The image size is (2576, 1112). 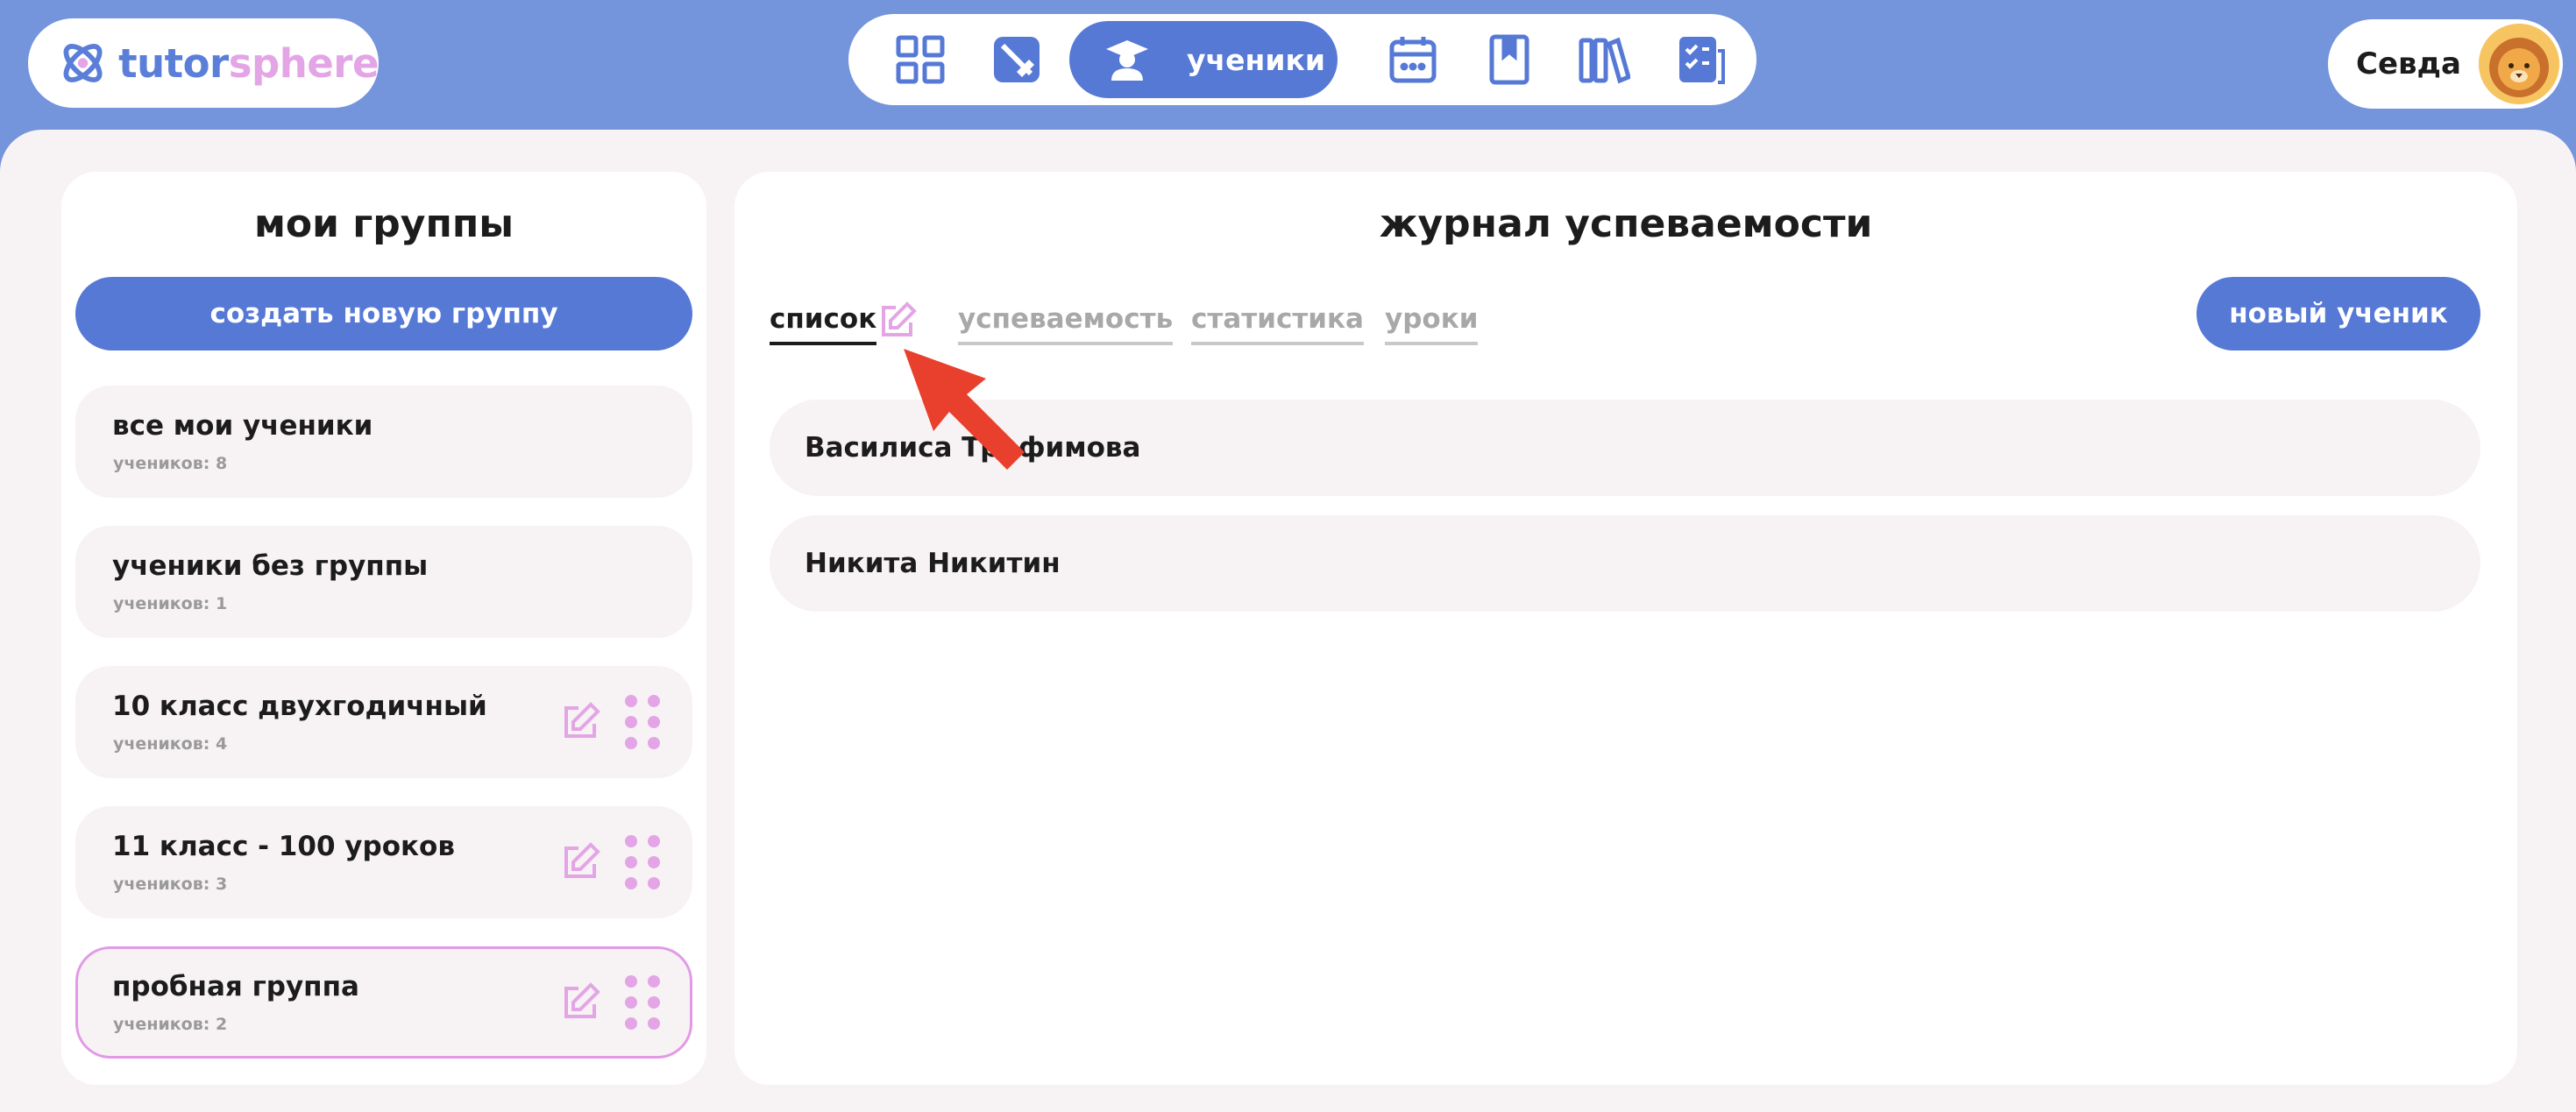 What do you see at coordinates (2408, 63) in the screenshot?
I see `user-name: Севда` at bounding box center [2408, 63].